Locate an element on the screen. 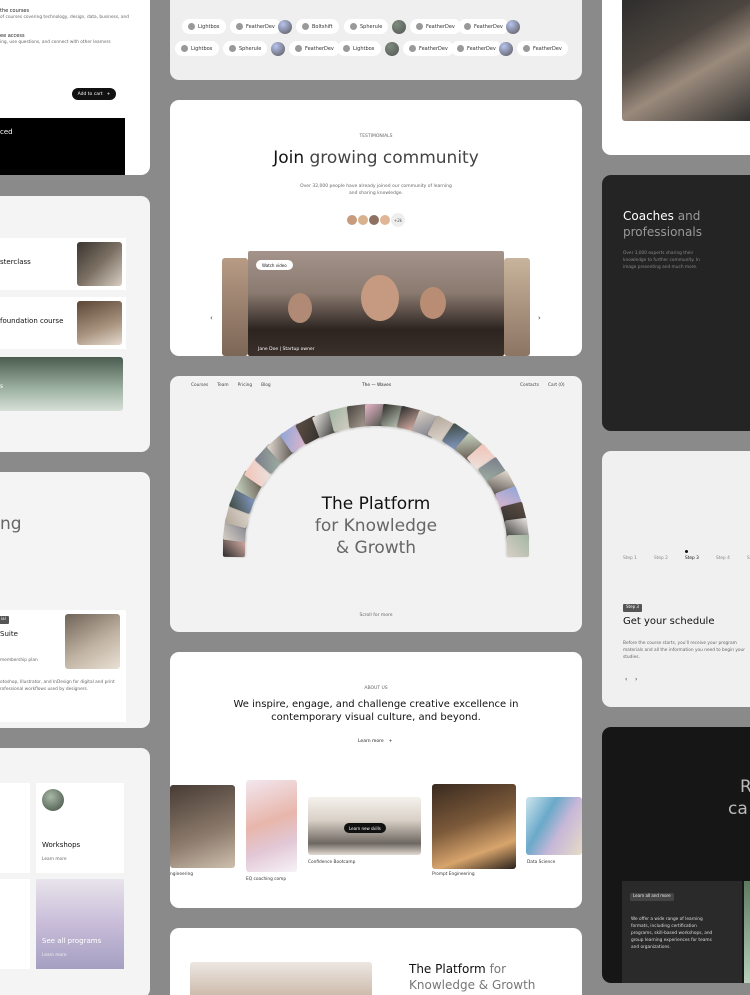  watch-video-button: Watch video is located at coordinates (274, 265).